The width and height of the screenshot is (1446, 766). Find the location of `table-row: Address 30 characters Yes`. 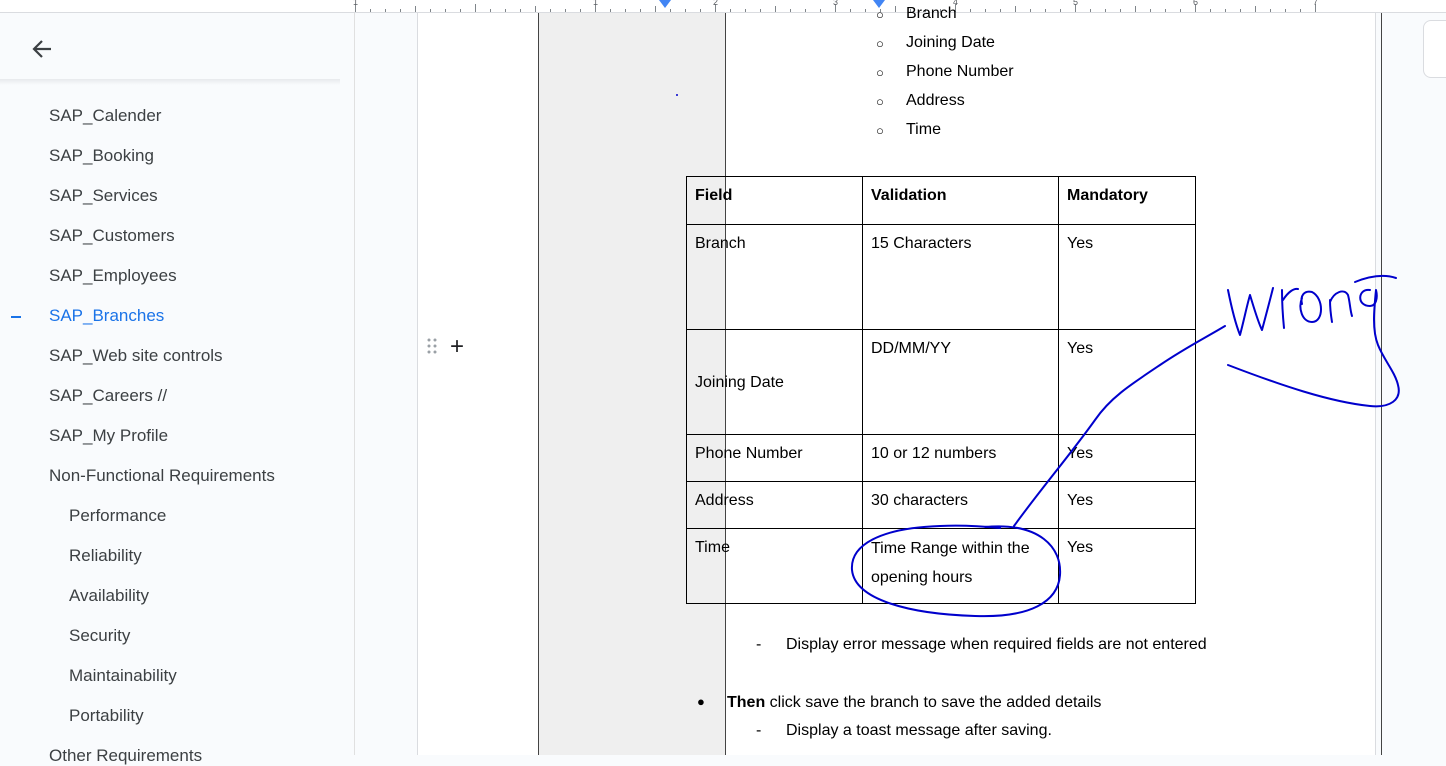

table-row: Address 30 characters Yes is located at coordinates (941, 505).